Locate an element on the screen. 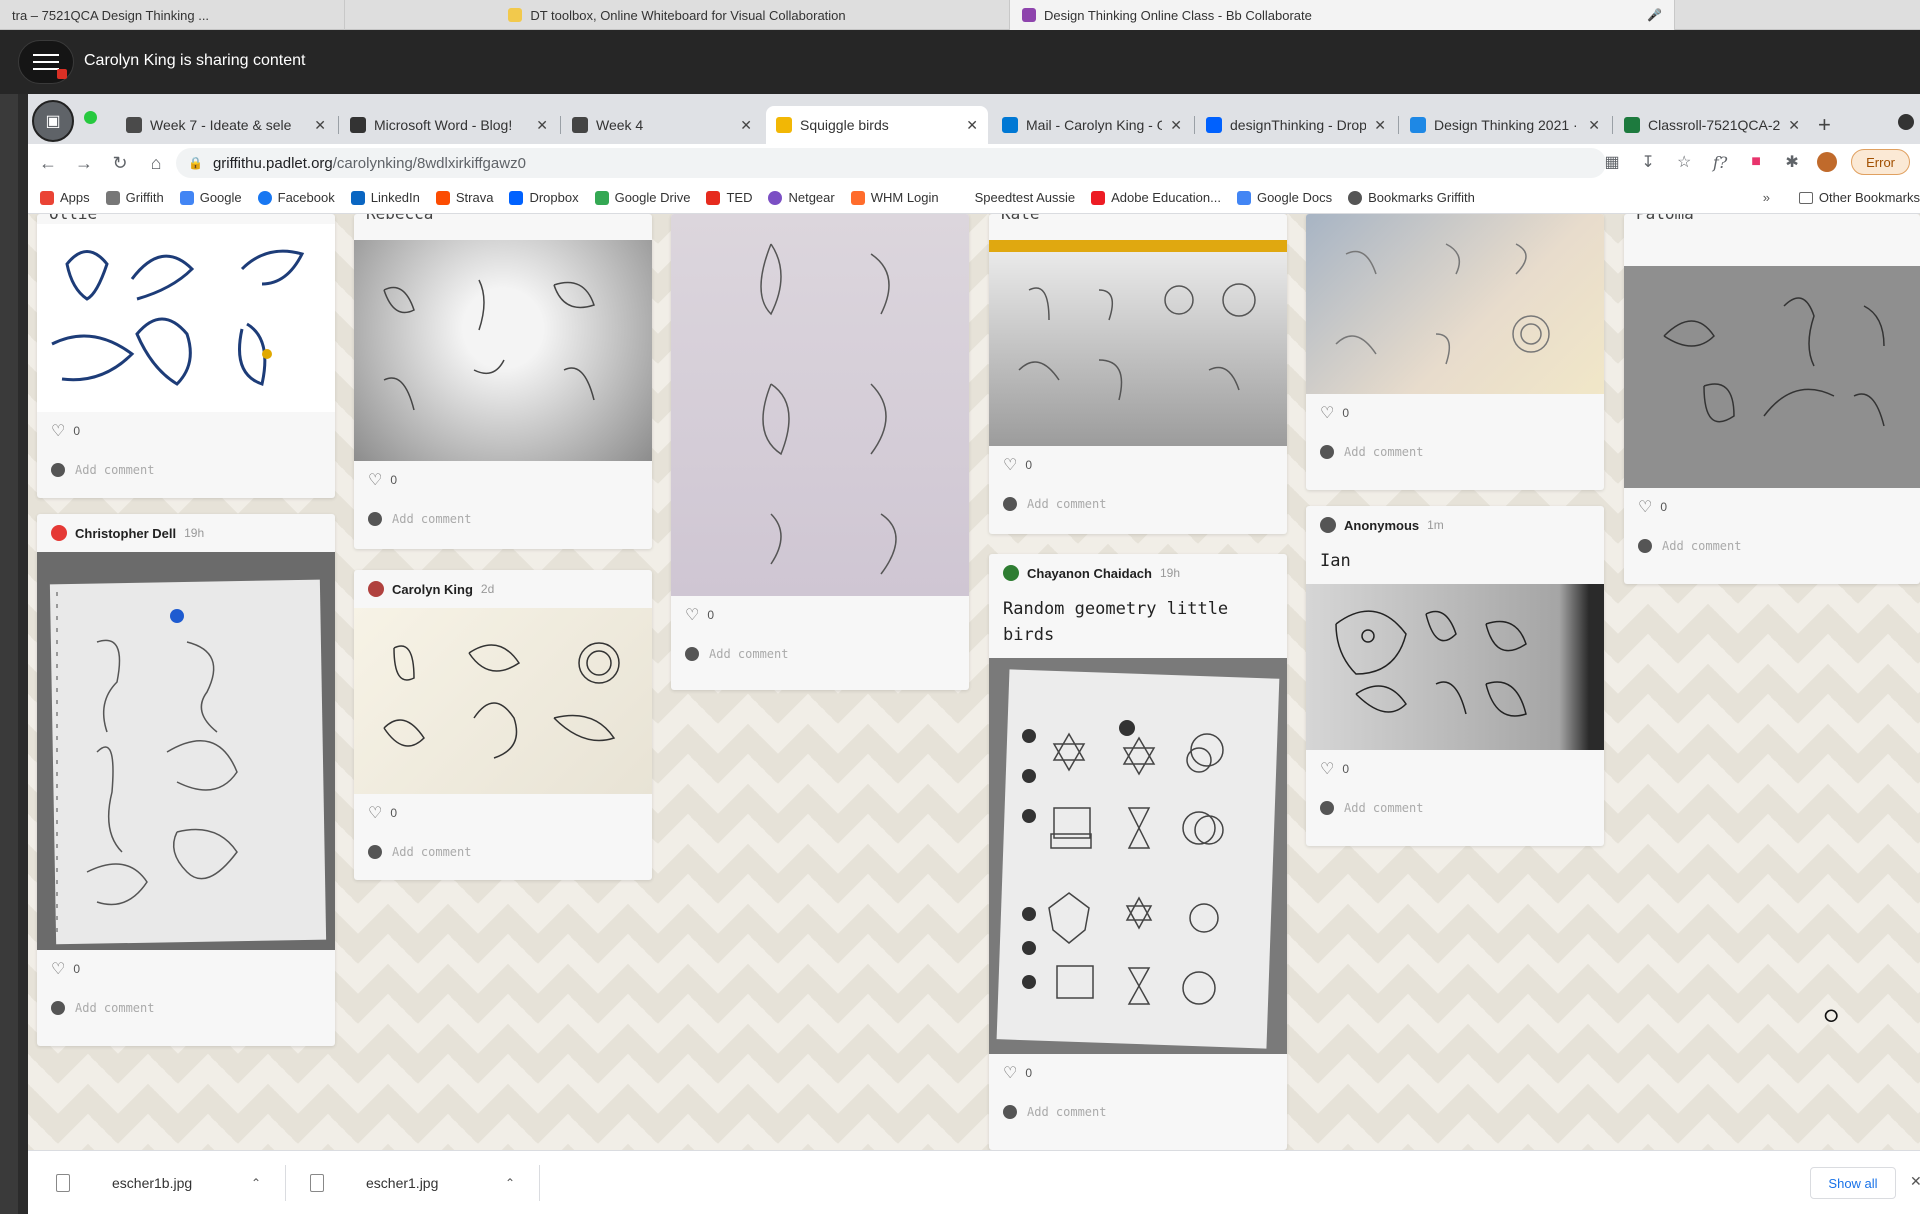  post-image-geometry-birds is located at coordinates (1138, 856).